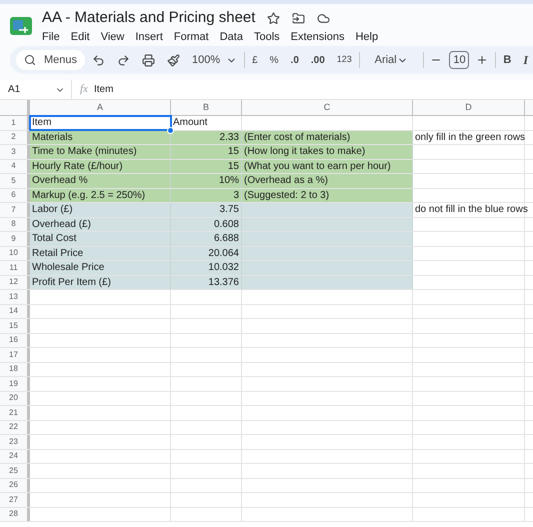 This screenshot has height=527, width=533. I want to click on table-cell: 10.032, so click(206, 267).